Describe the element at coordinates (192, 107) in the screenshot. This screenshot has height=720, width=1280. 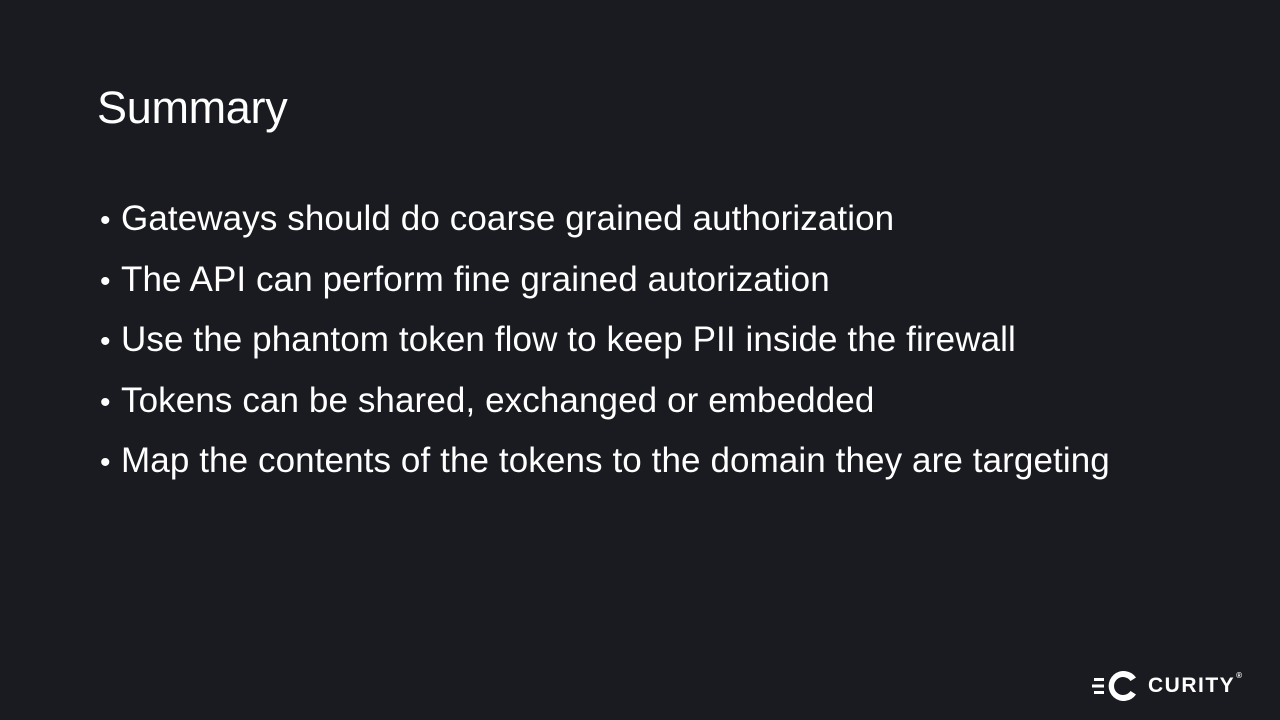
I see `slide-title: Summary` at that location.